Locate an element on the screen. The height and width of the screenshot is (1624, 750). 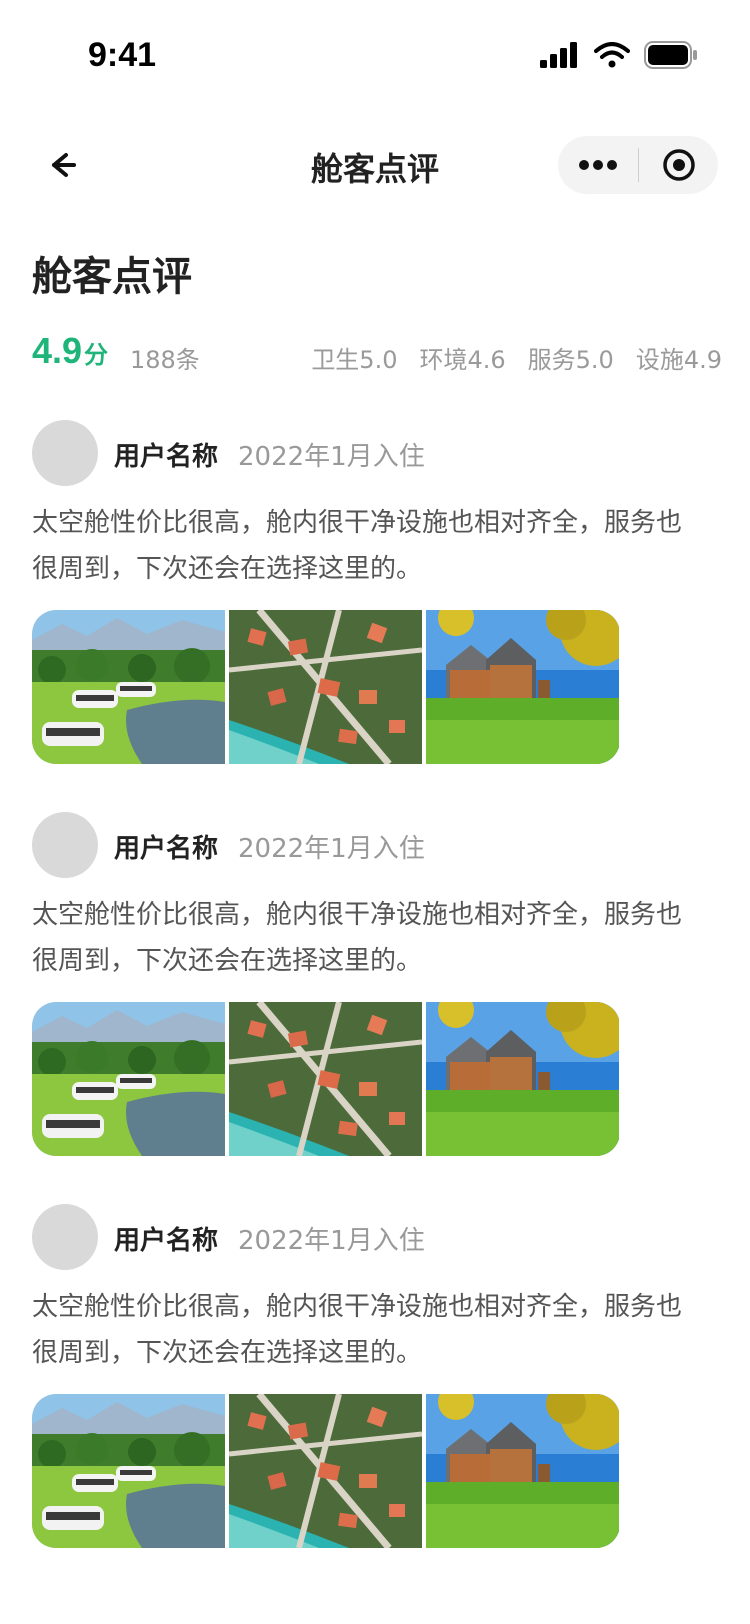
score-unit: 分 is located at coordinates (96, 355).